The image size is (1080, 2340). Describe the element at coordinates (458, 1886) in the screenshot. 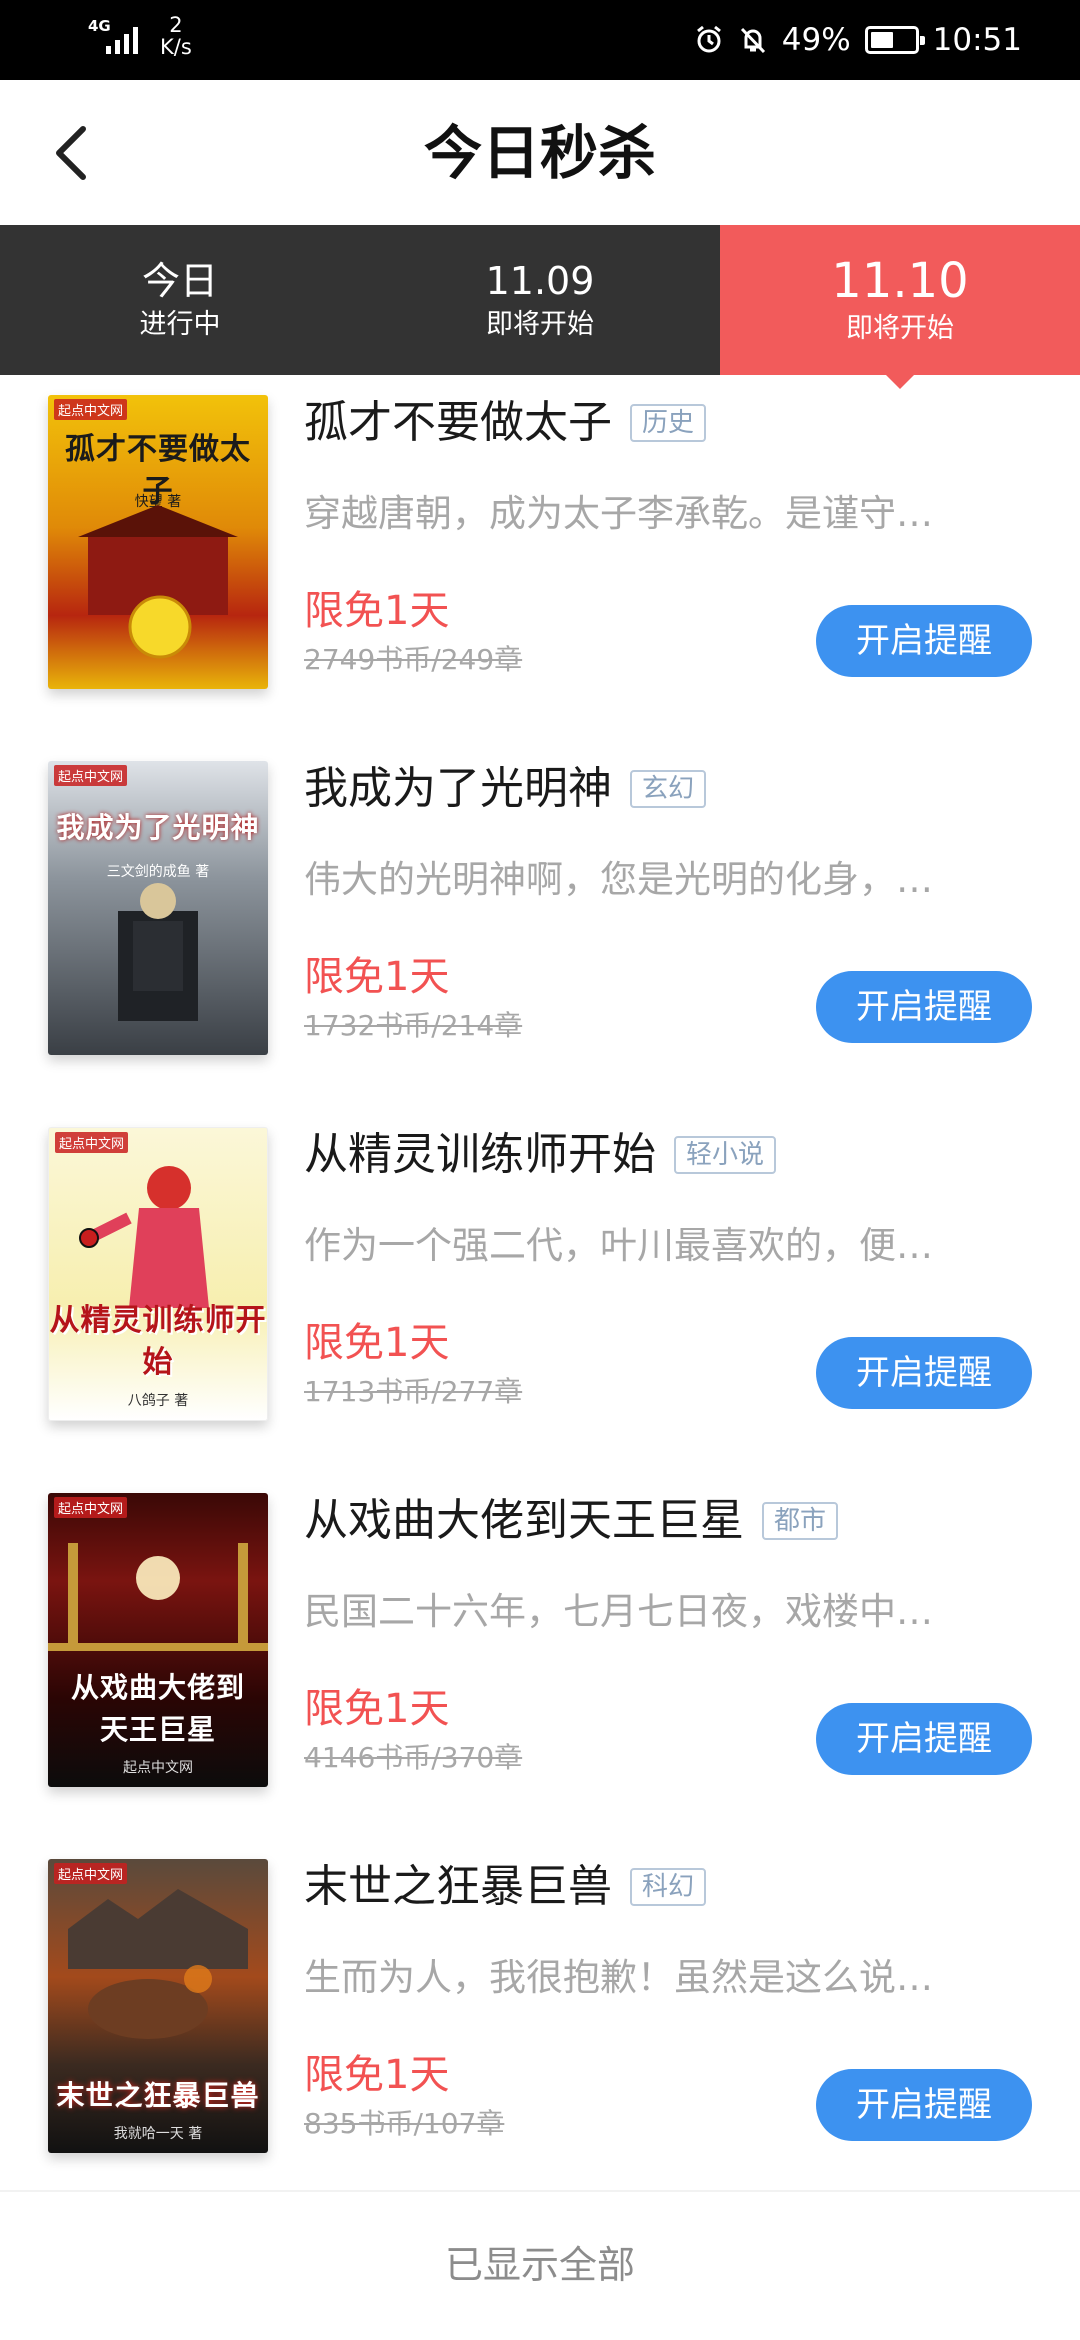

I see `book-title-text: 末世之狂暴巨兽` at that location.